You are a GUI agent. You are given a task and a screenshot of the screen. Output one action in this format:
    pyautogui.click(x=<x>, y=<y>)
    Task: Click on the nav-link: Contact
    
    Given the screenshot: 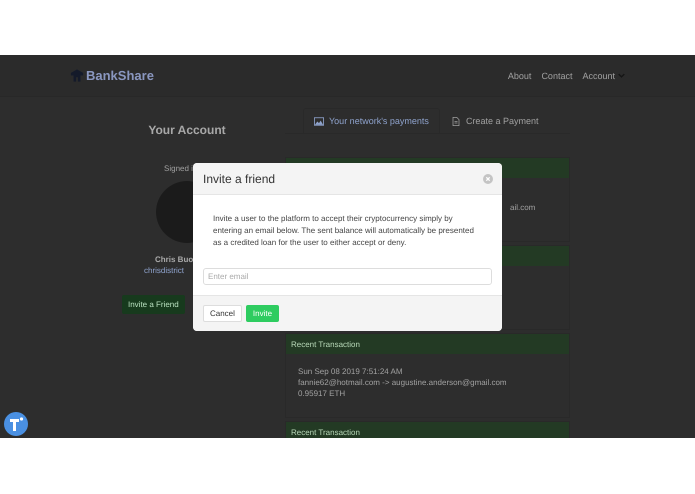 What is the action you would take?
    pyautogui.click(x=556, y=75)
    